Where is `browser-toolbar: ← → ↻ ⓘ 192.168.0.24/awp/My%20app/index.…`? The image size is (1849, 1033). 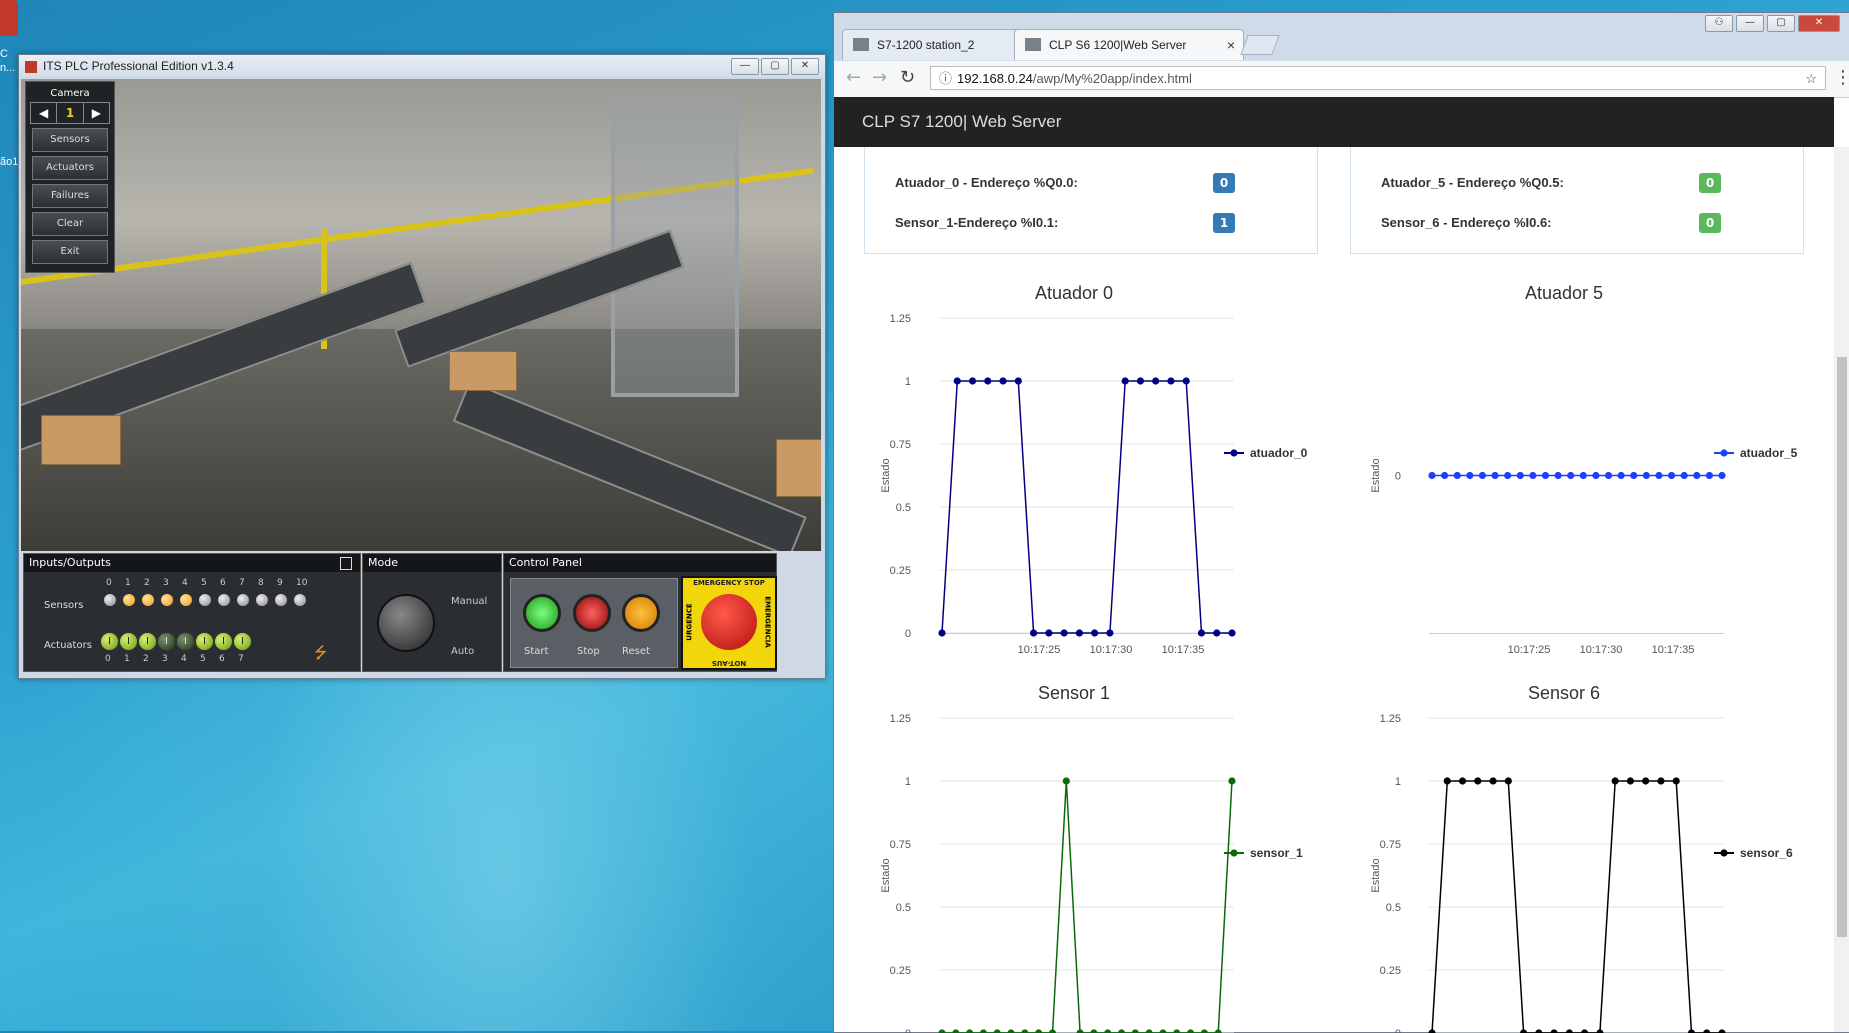 browser-toolbar: ← → ↻ ⓘ 192.168.0.24/awp/My%20app/index.… is located at coordinates (1341, 79).